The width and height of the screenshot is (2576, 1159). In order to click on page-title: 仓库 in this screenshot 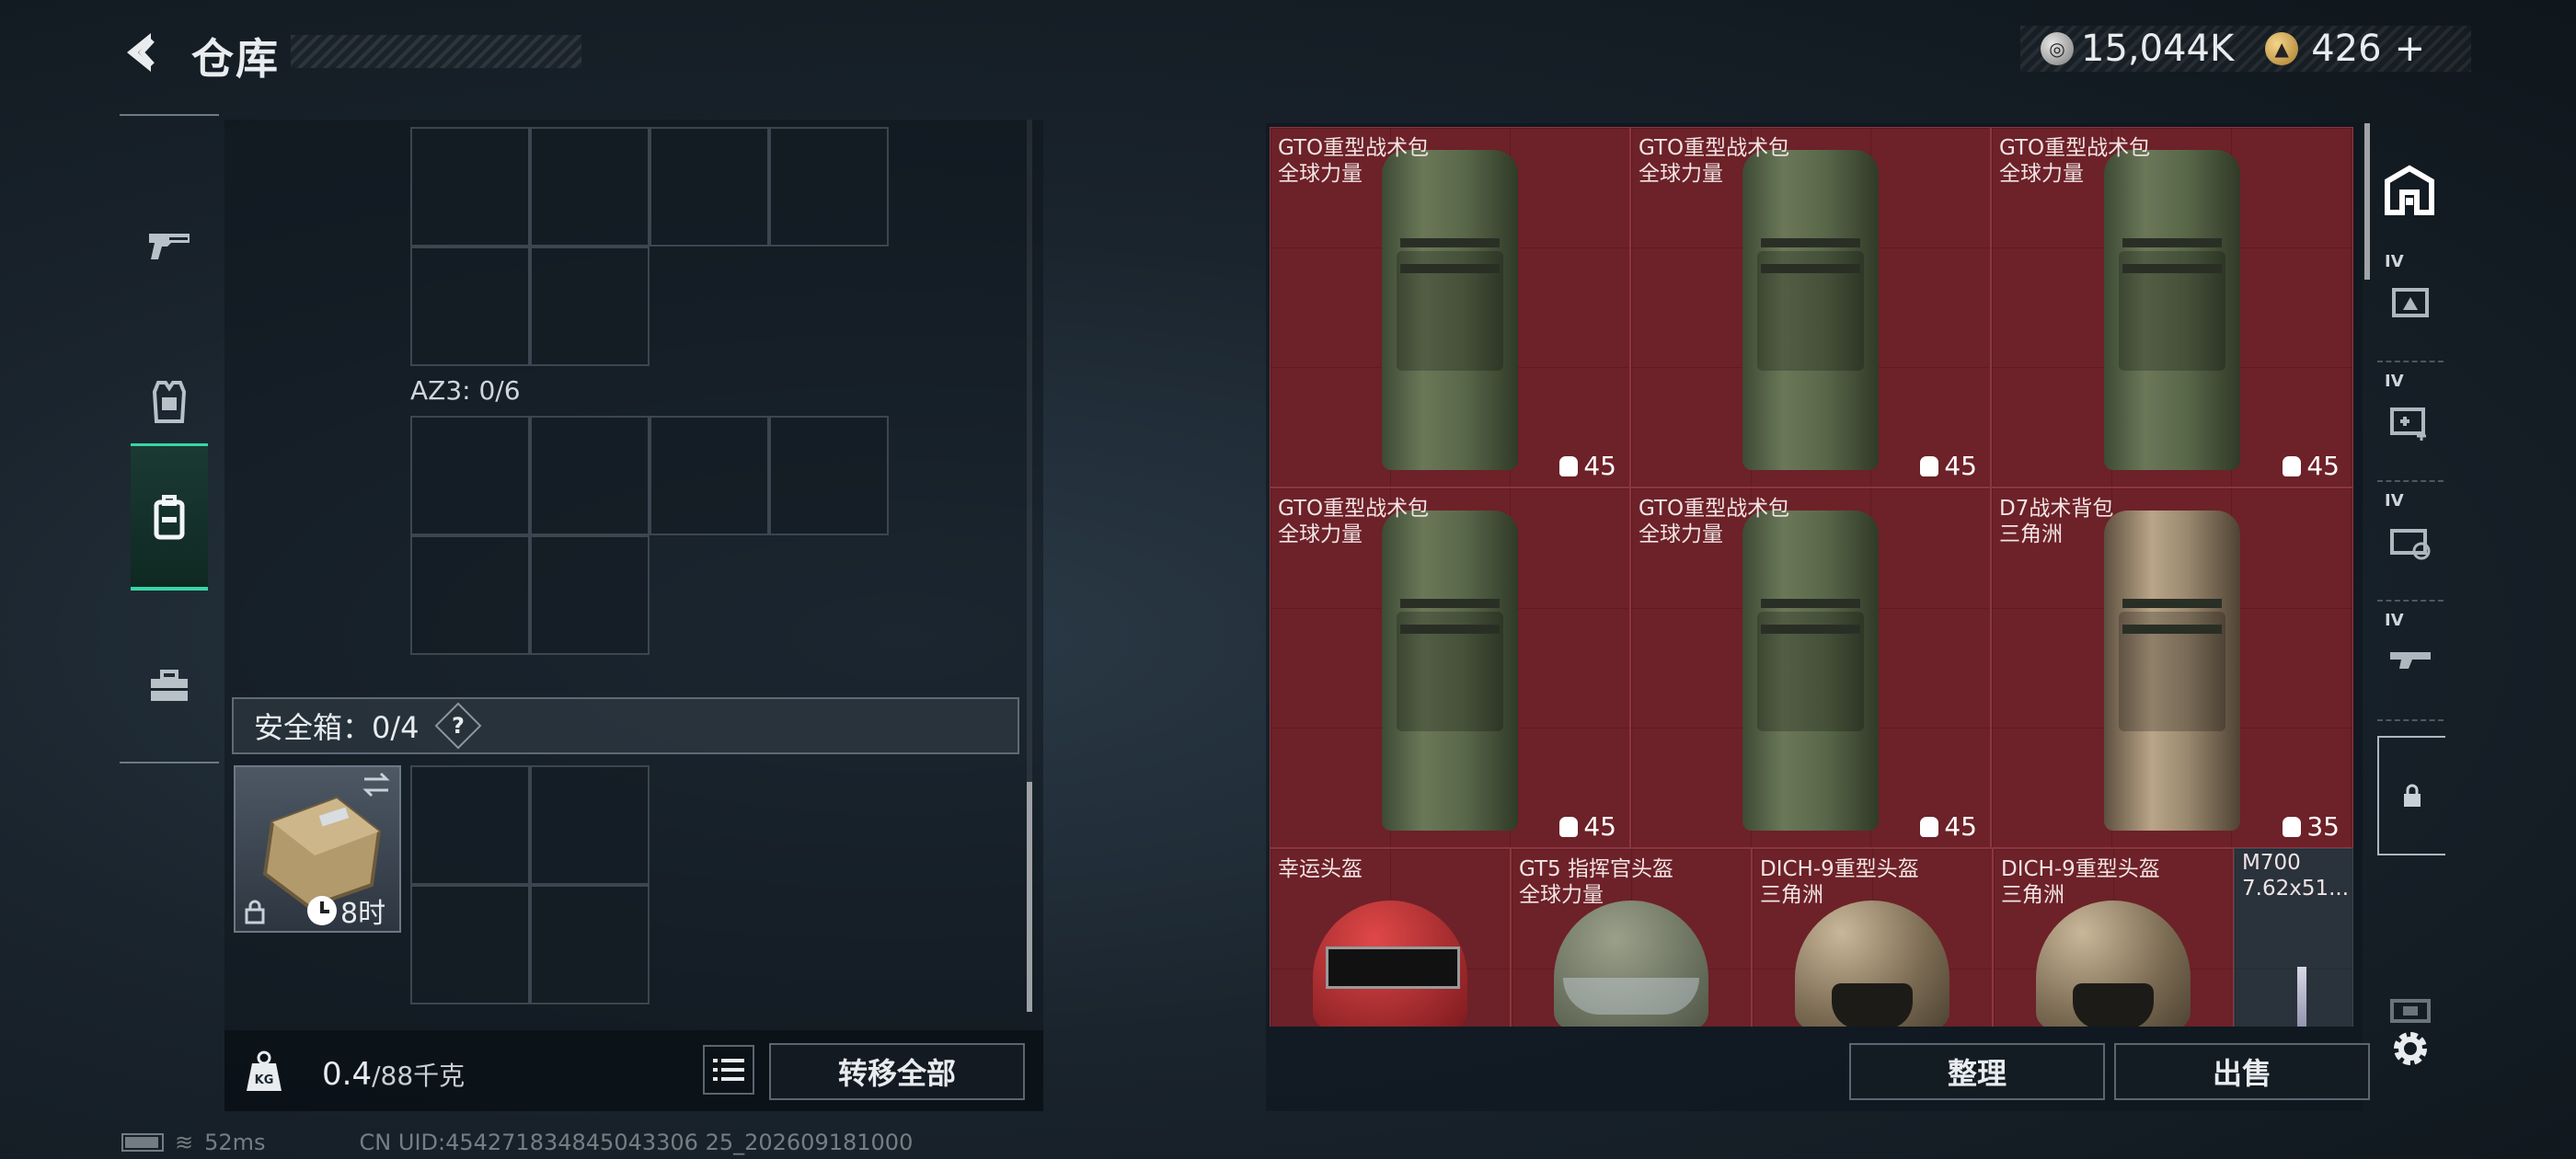, I will do `click(235, 59)`.